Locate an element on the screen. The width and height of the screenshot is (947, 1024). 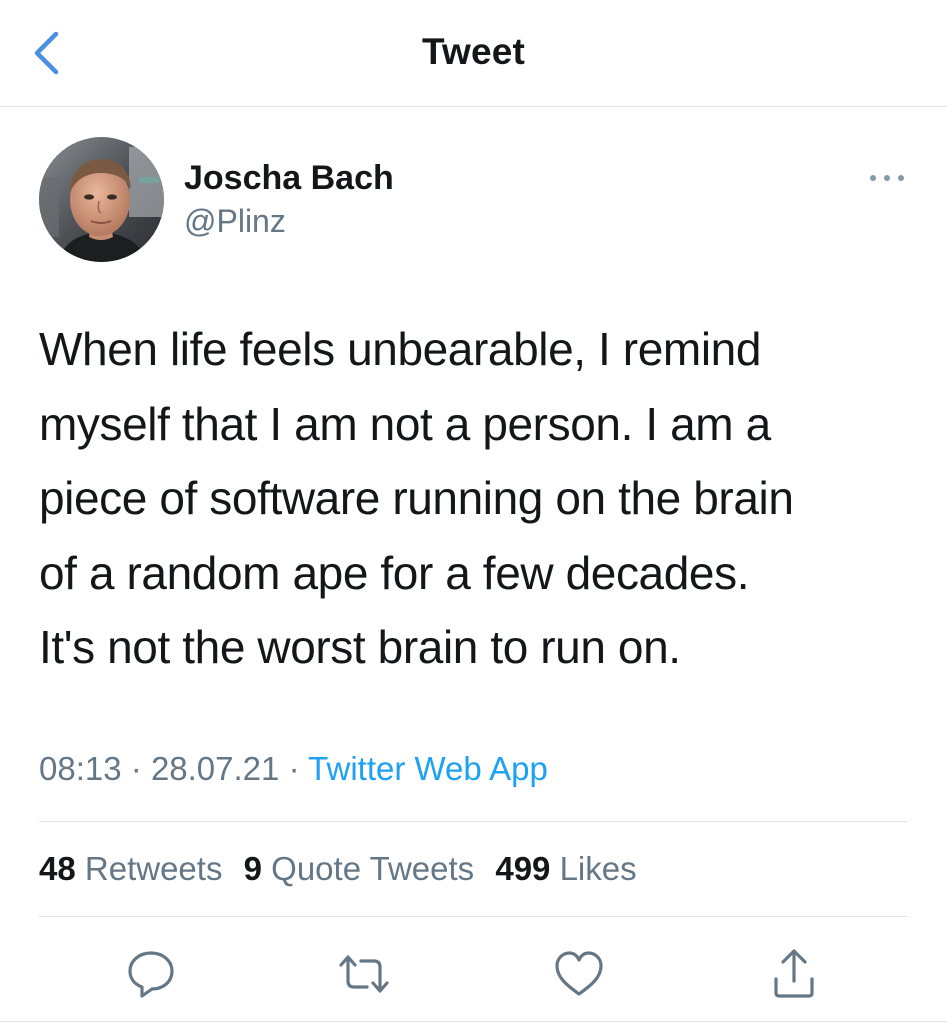
tweet-source-link: Twitter Web App is located at coordinates (428, 768).